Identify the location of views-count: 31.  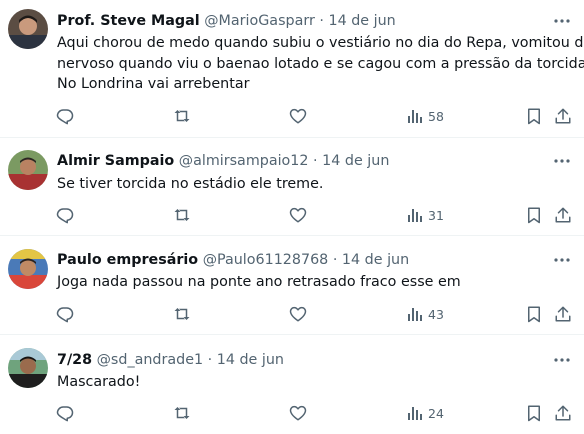
(436, 215).